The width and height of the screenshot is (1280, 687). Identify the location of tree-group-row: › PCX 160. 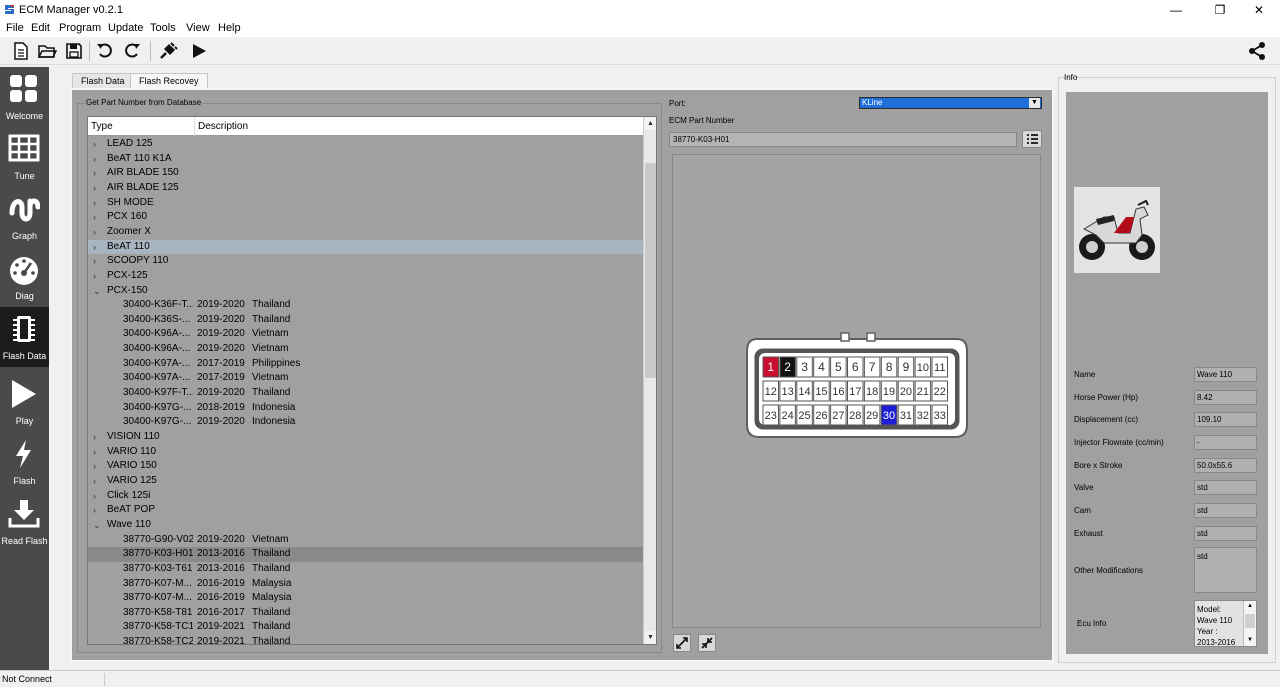
(365, 217).